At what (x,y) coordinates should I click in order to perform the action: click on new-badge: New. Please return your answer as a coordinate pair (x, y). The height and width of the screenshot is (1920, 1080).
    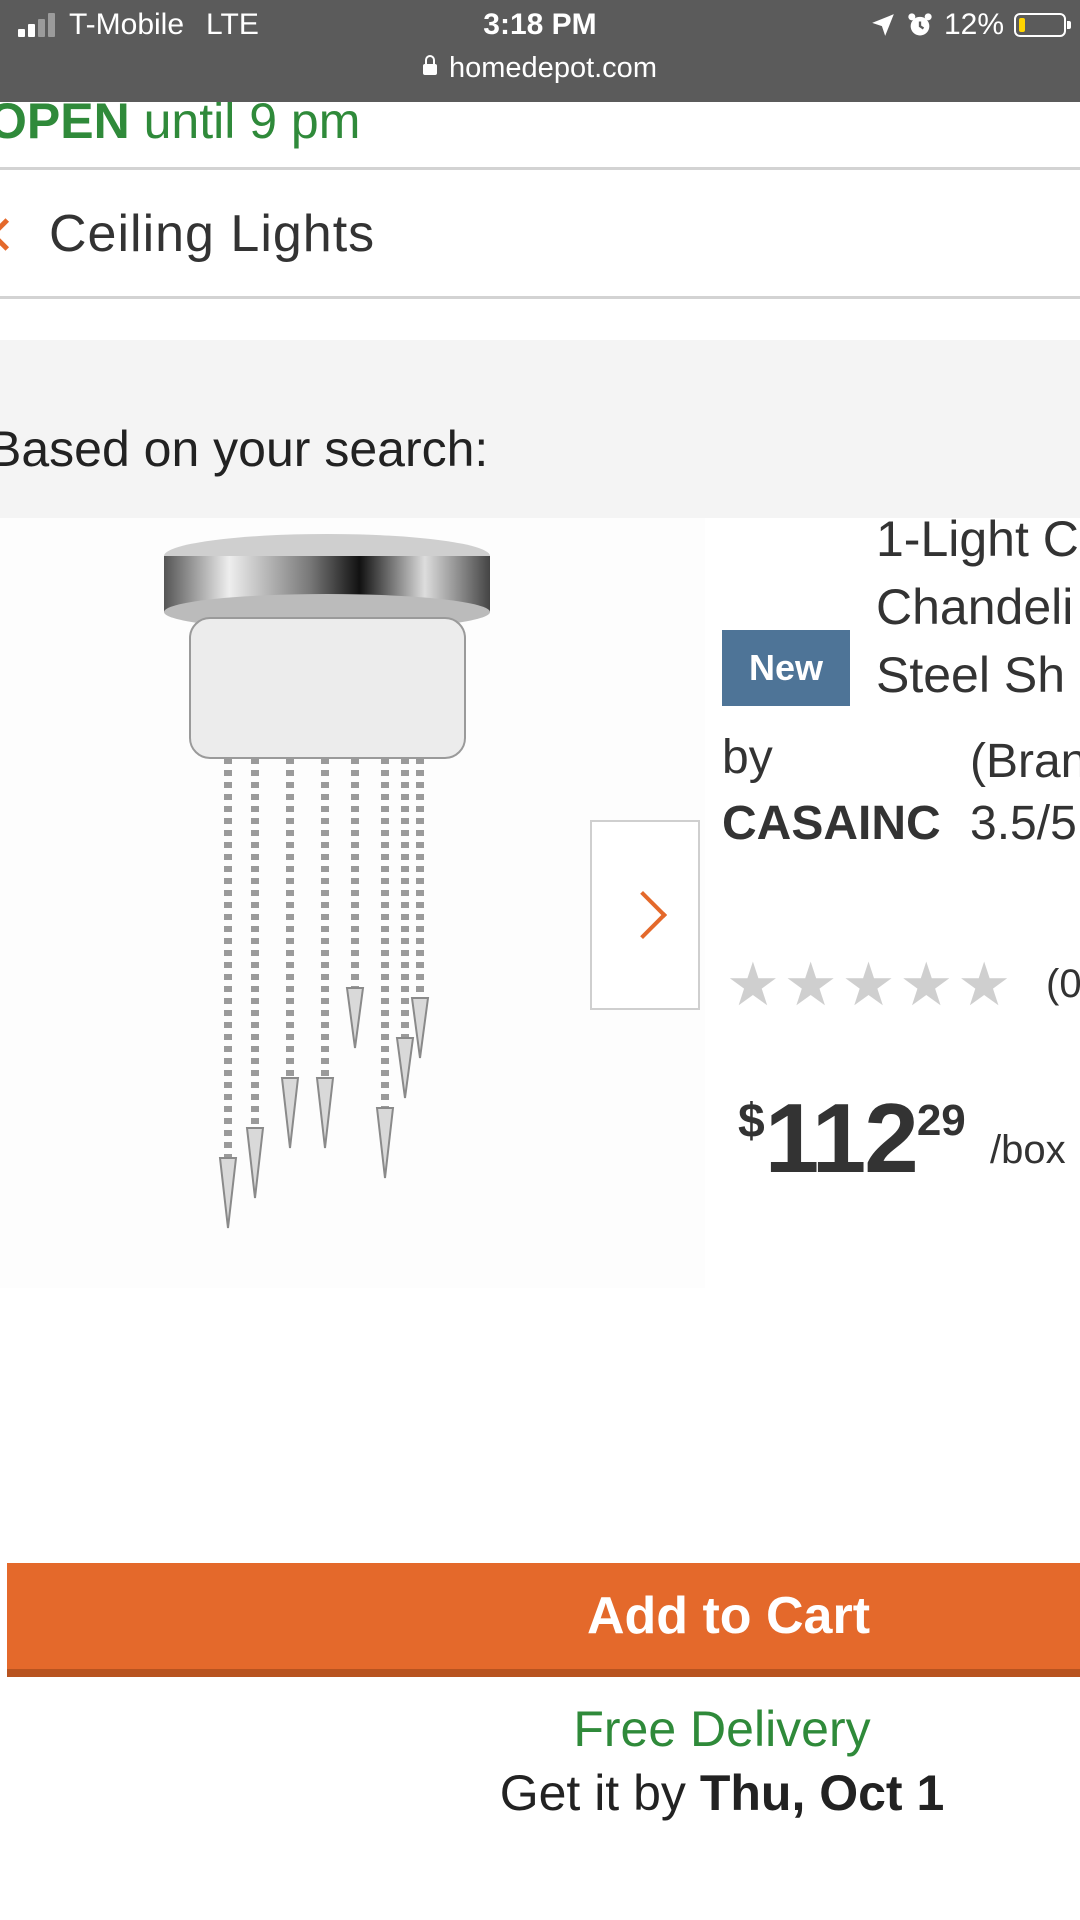
    Looking at the image, I should click on (786, 668).